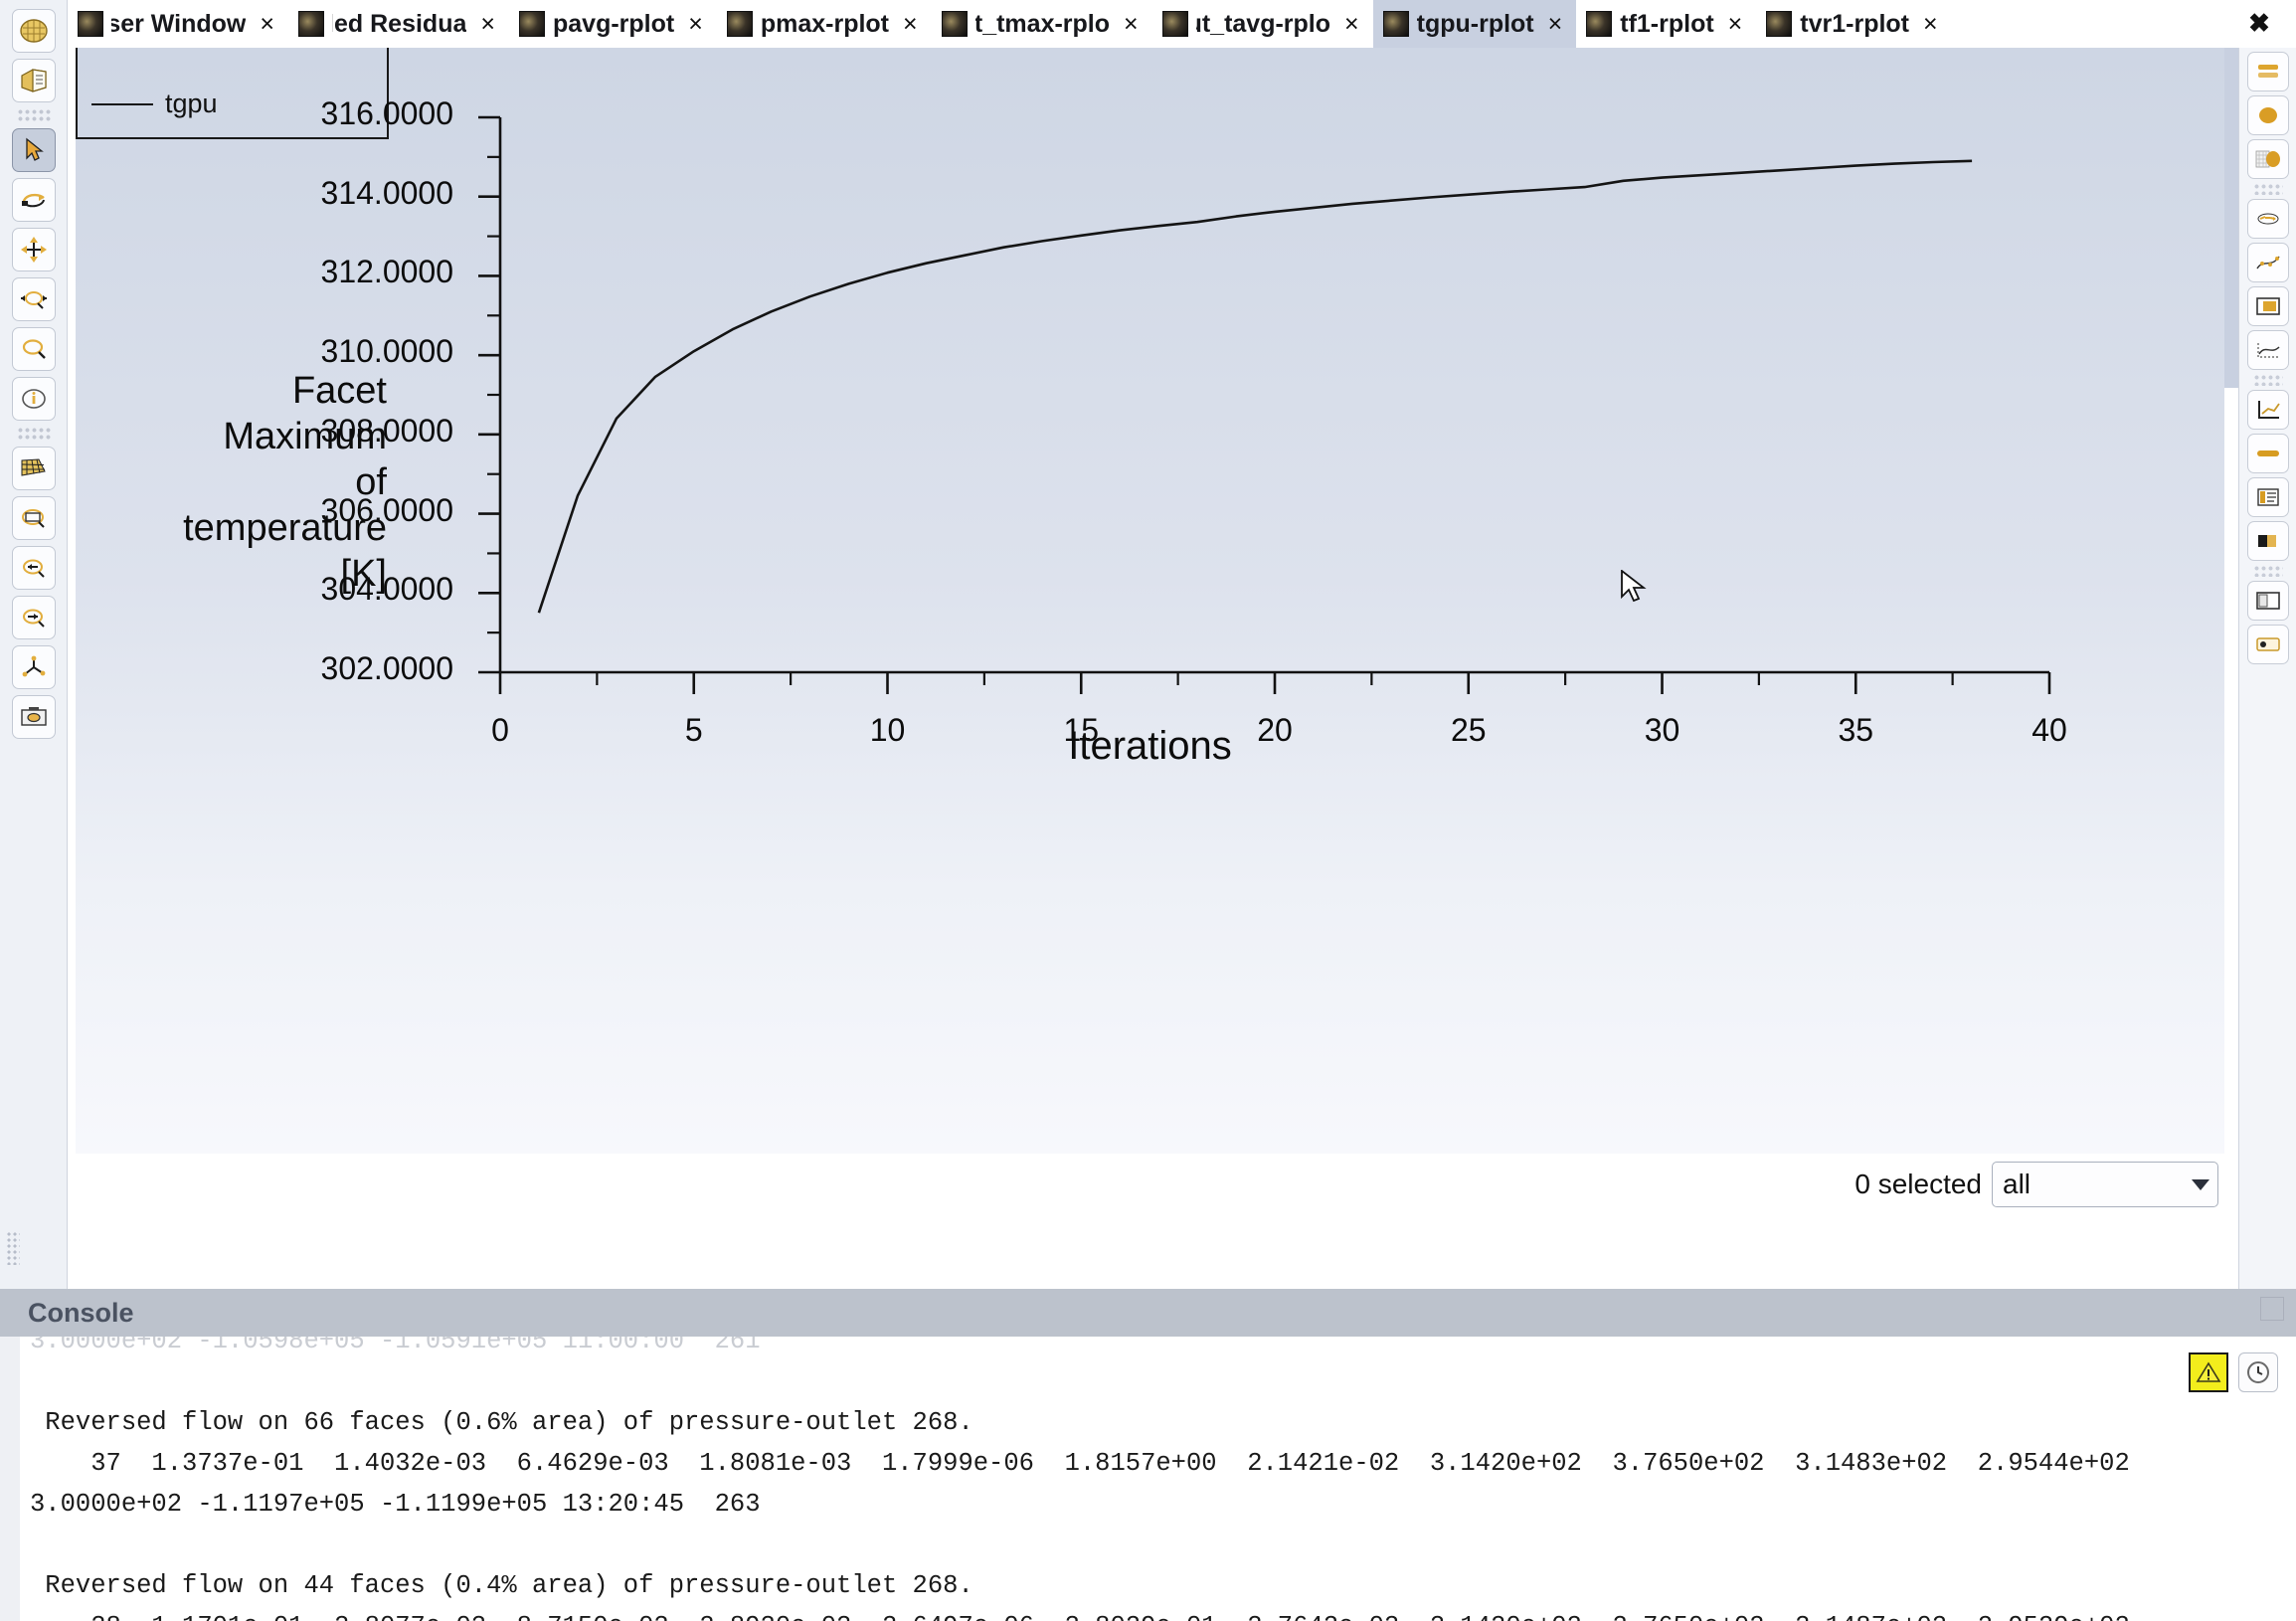  What do you see at coordinates (1662, 730) in the screenshot?
I see `x-tick-label: 30` at bounding box center [1662, 730].